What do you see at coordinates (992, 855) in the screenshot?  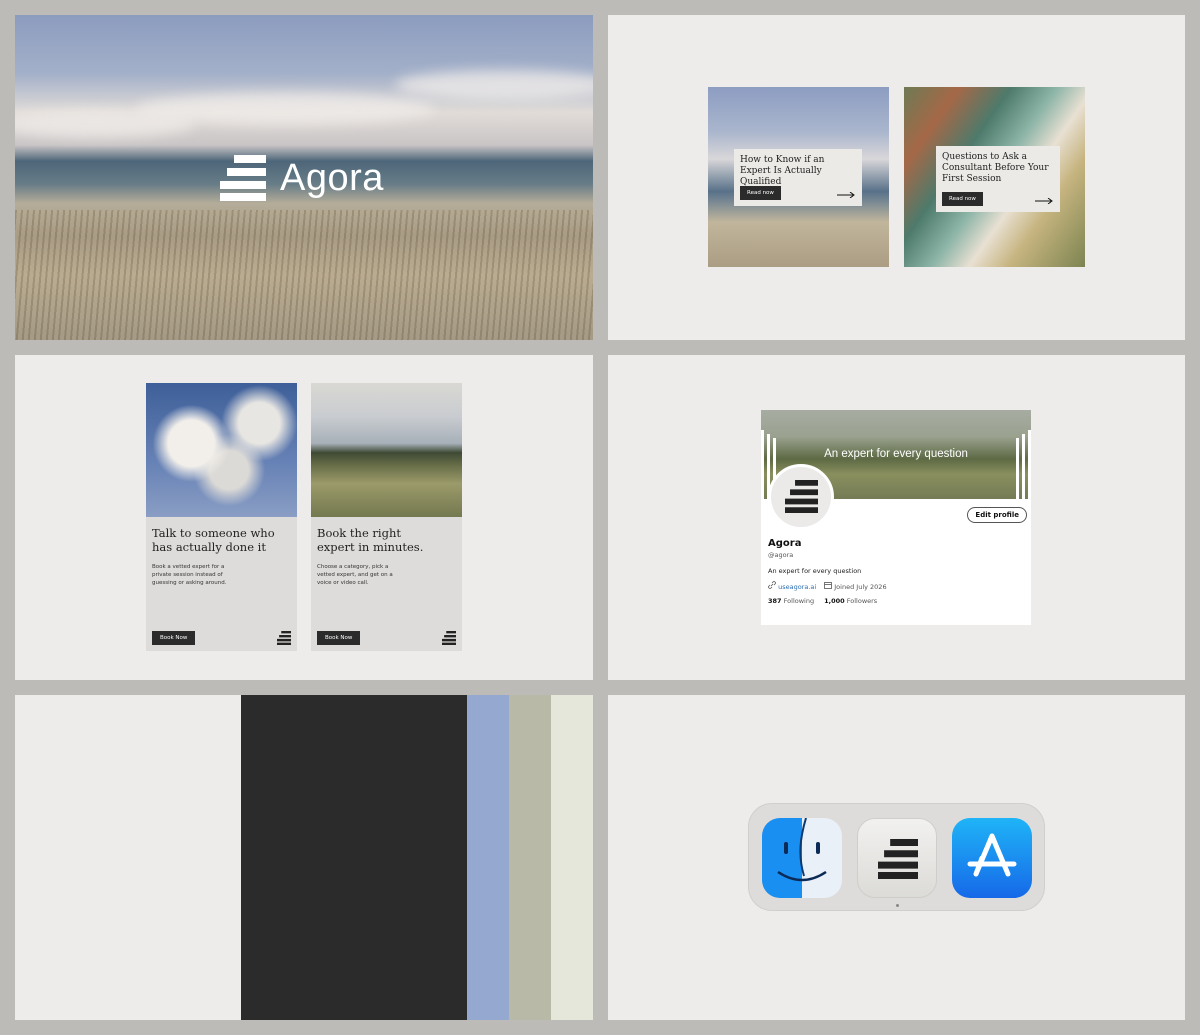 I see `app-store-a-icon` at bounding box center [992, 855].